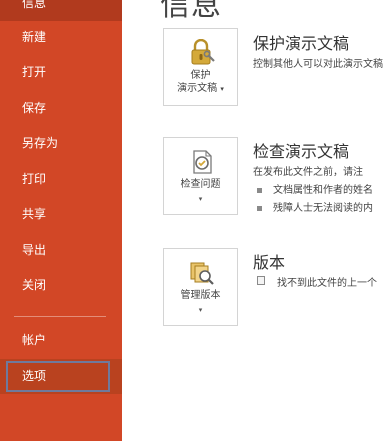  What do you see at coordinates (200, 184) in the screenshot?
I see `inspect-tile-label: 检查问题` at bounding box center [200, 184].